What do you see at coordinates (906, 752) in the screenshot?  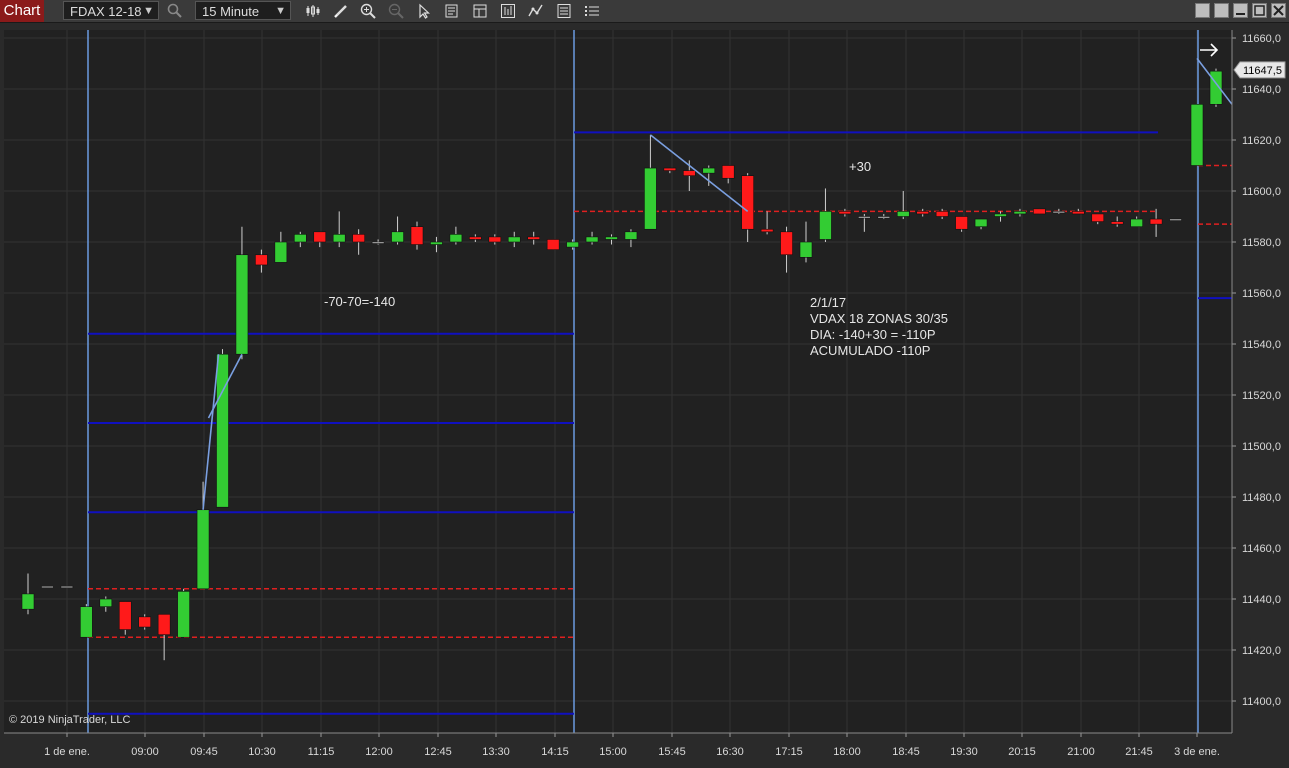 I see `x-tick-label: 18:45` at bounding box center [906, 752].